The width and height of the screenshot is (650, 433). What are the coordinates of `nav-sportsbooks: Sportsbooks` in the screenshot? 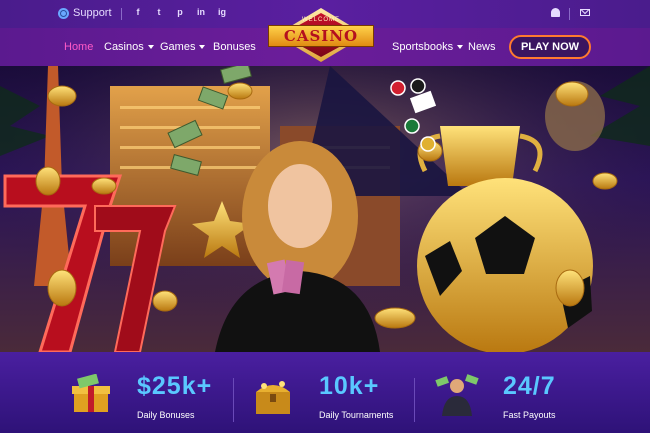 It's located at (428, 47).